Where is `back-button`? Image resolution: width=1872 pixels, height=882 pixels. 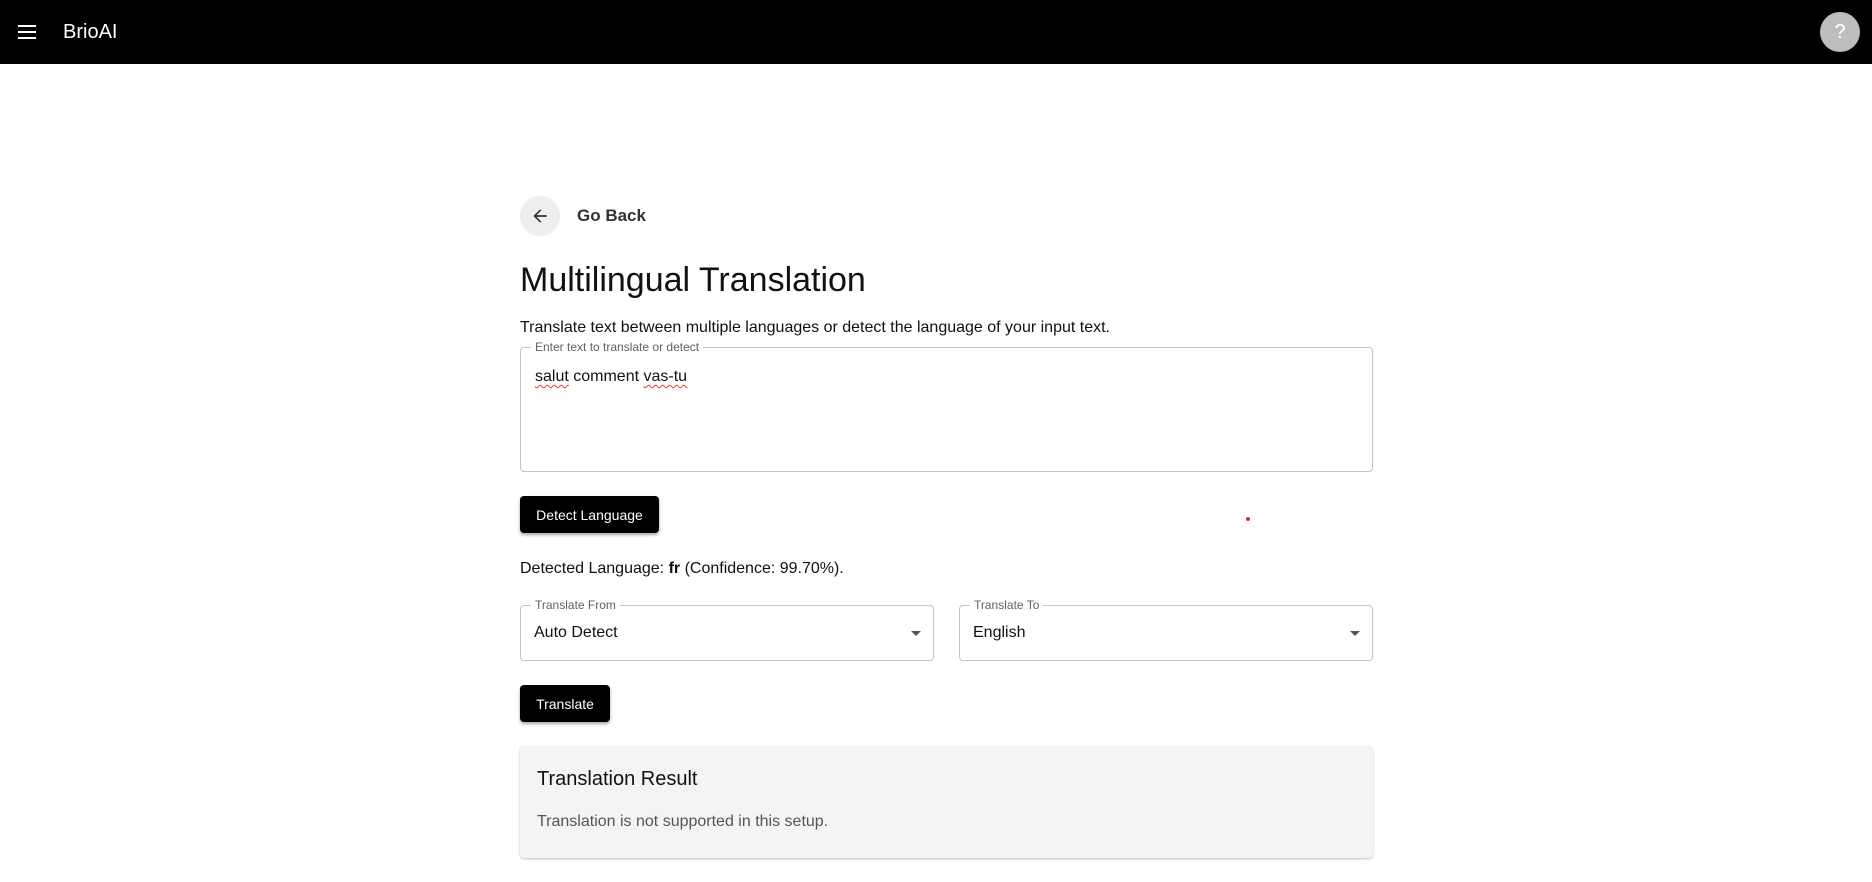
back-button is located at coordinates (540, 216).